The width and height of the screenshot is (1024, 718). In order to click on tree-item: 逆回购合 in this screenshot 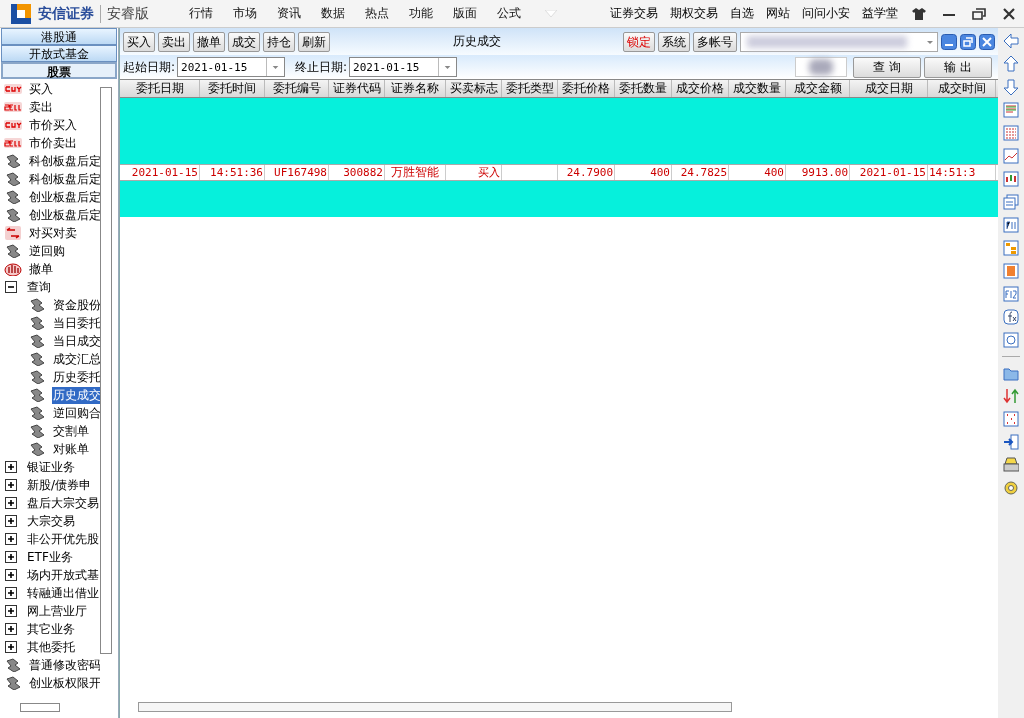, I will do `click(76, 413)`.